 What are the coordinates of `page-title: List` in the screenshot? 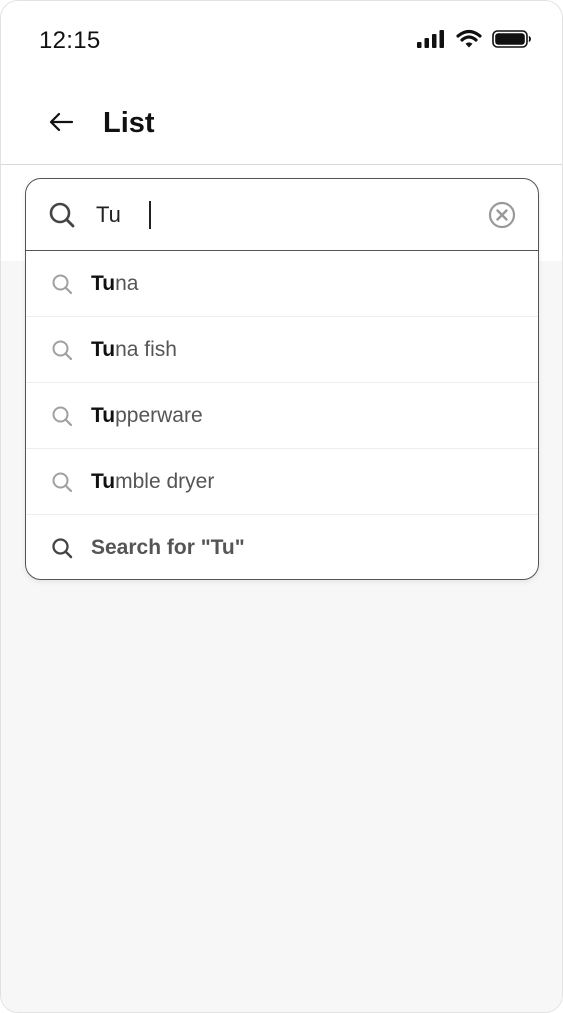 It's located at (129, 123).